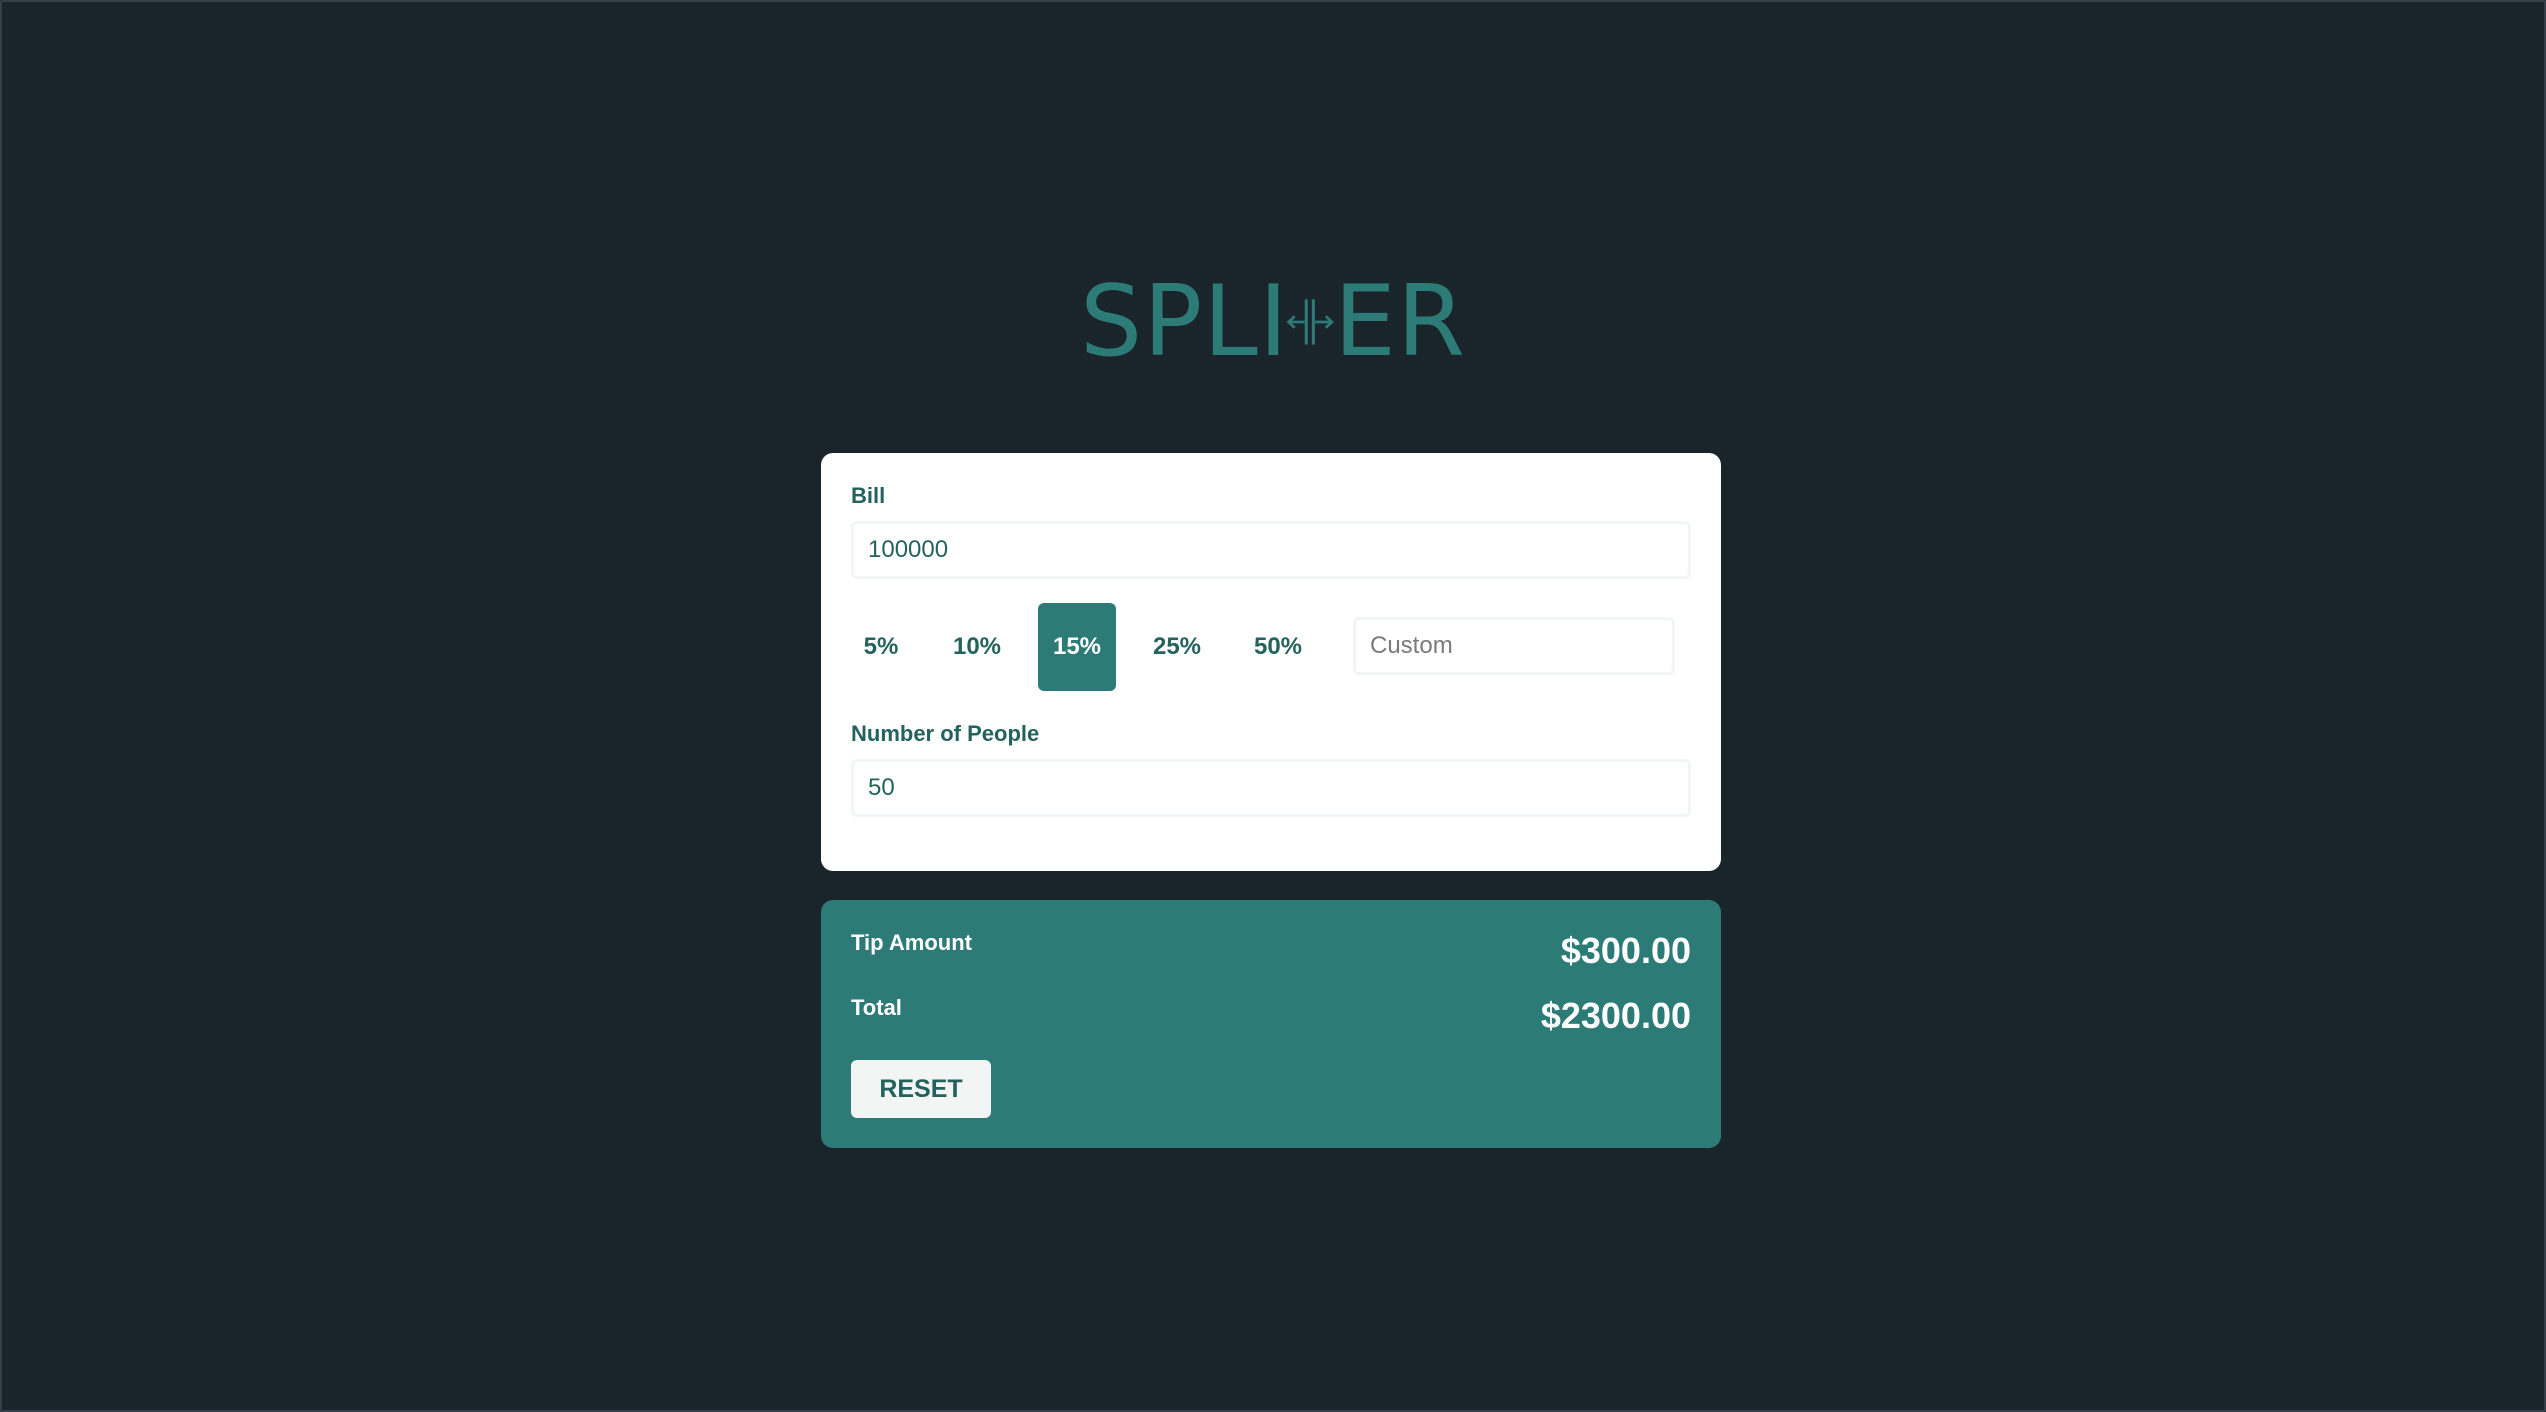 The height and width of the screenshot is (1412, 2546). I want to click on total-label: Total, so click(876, 1007).